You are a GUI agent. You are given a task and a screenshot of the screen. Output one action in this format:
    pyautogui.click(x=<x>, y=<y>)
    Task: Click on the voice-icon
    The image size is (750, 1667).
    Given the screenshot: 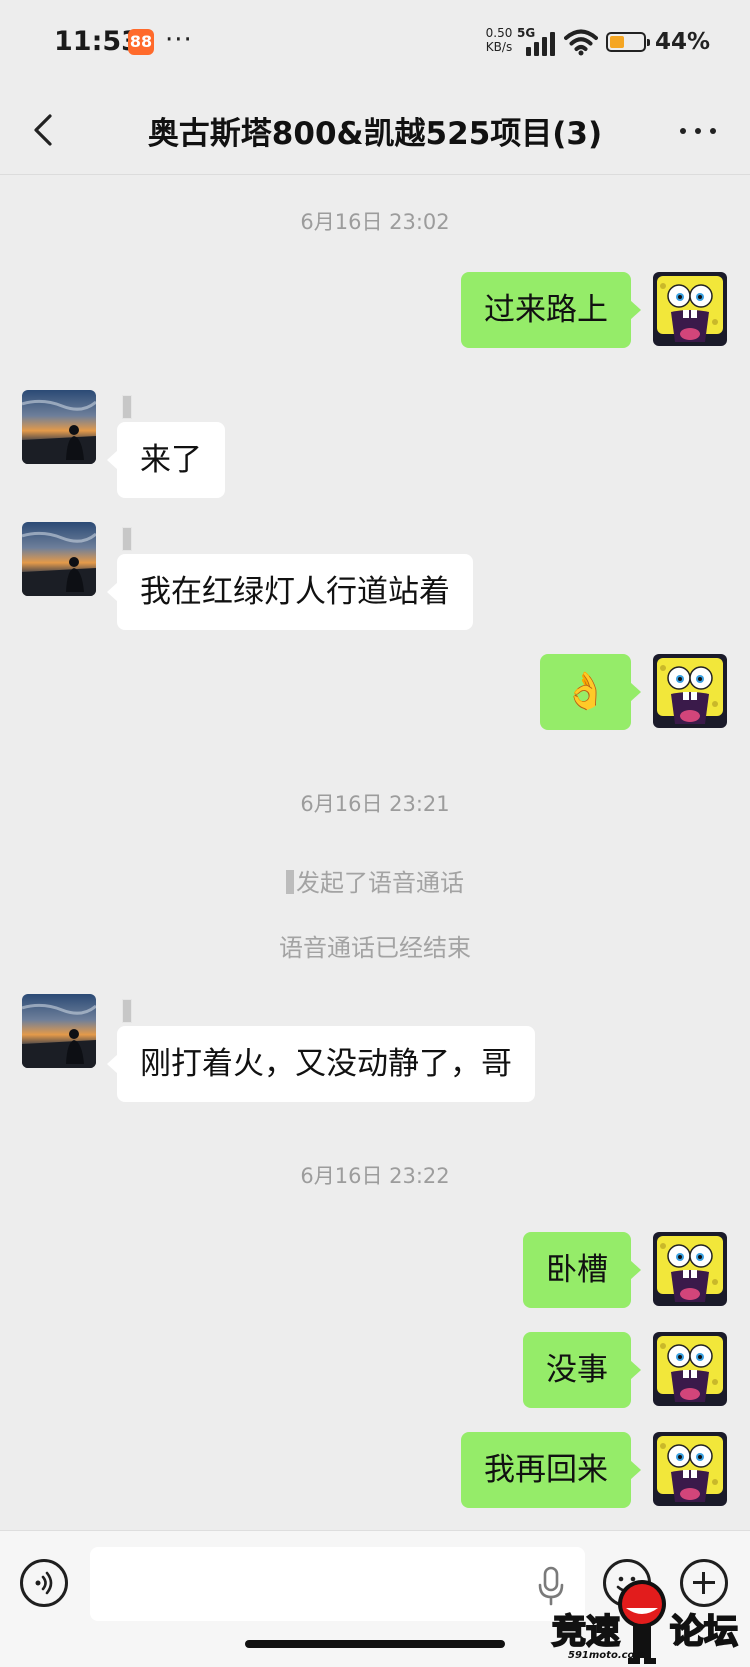 What is the action you would take?
    pyautogui.click(x=44, y=1583)
    